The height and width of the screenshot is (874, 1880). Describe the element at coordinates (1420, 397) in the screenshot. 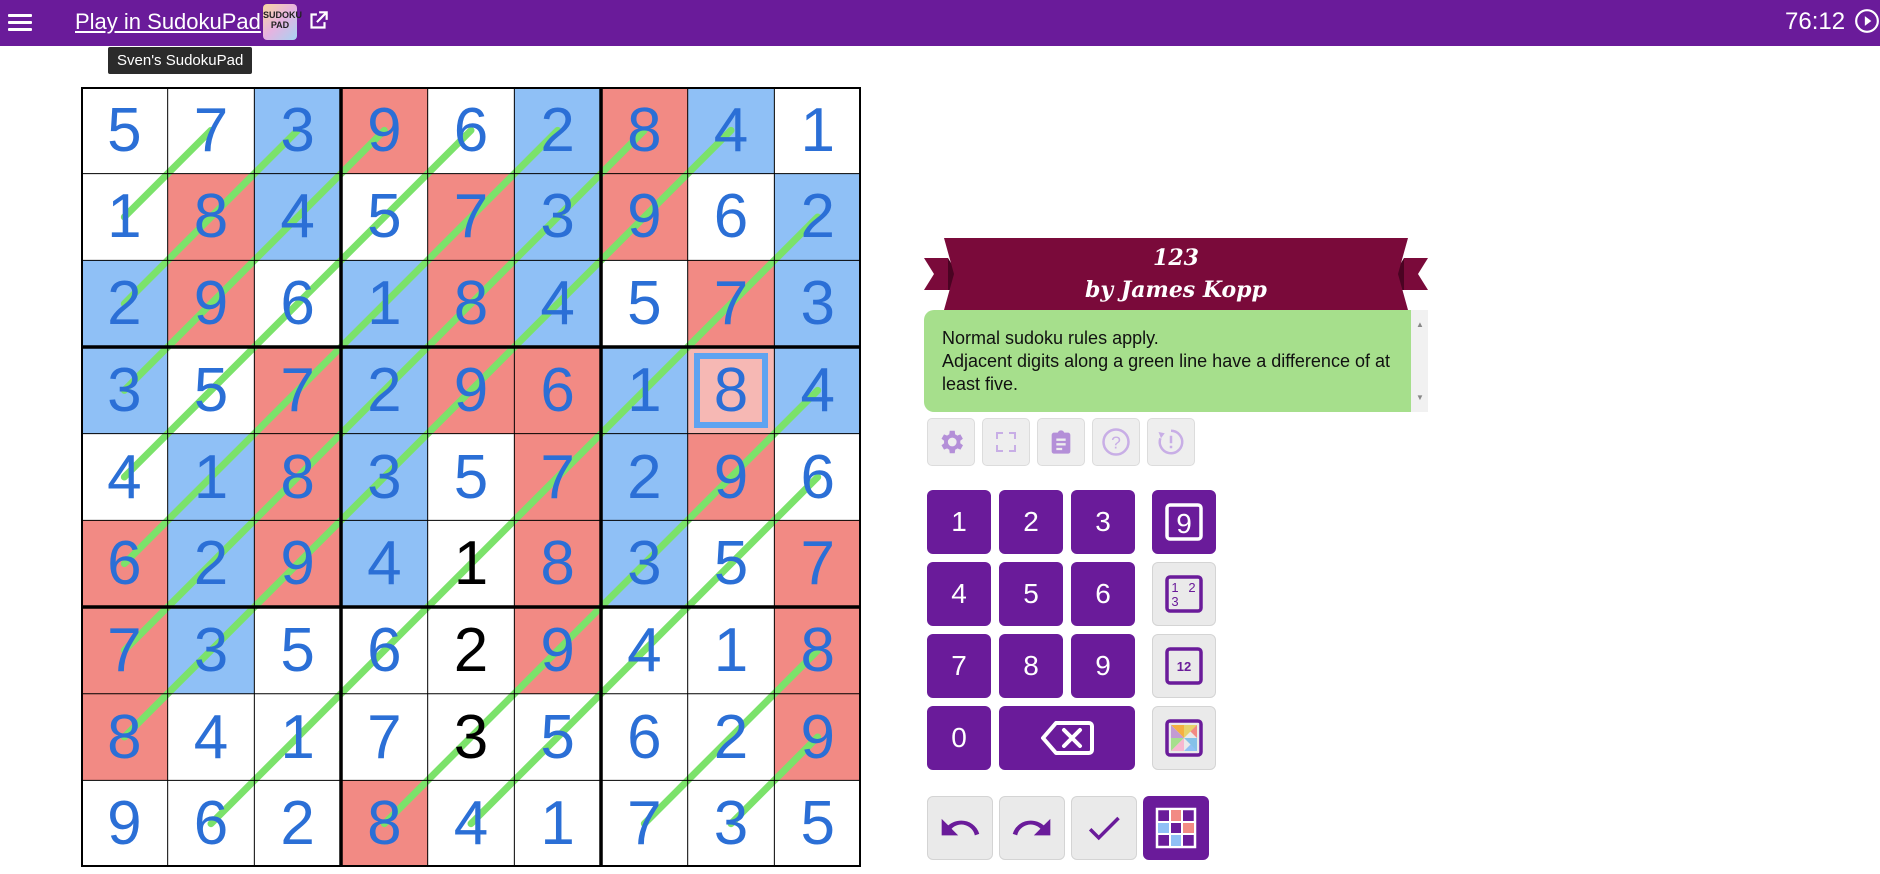

I see `scroll-down-icon: ▼` at that location.